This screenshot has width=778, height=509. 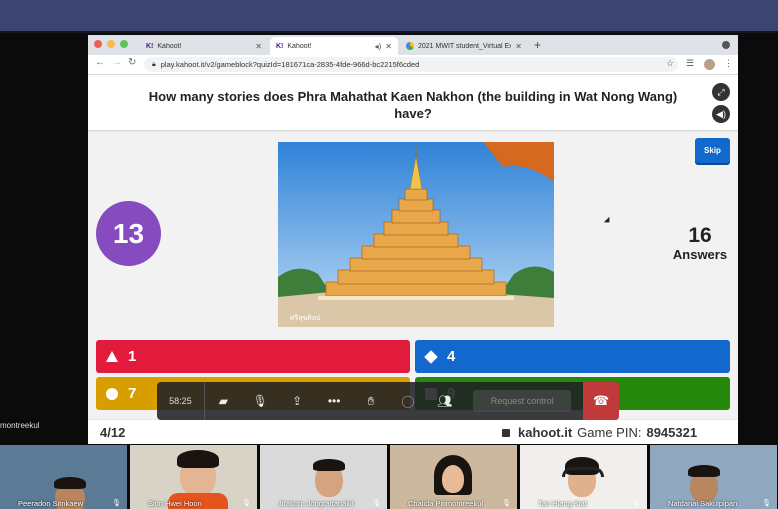 I want to click on game-pin-area: kahoot.it Game PIN: 8945321, so click(x=599, y=432).